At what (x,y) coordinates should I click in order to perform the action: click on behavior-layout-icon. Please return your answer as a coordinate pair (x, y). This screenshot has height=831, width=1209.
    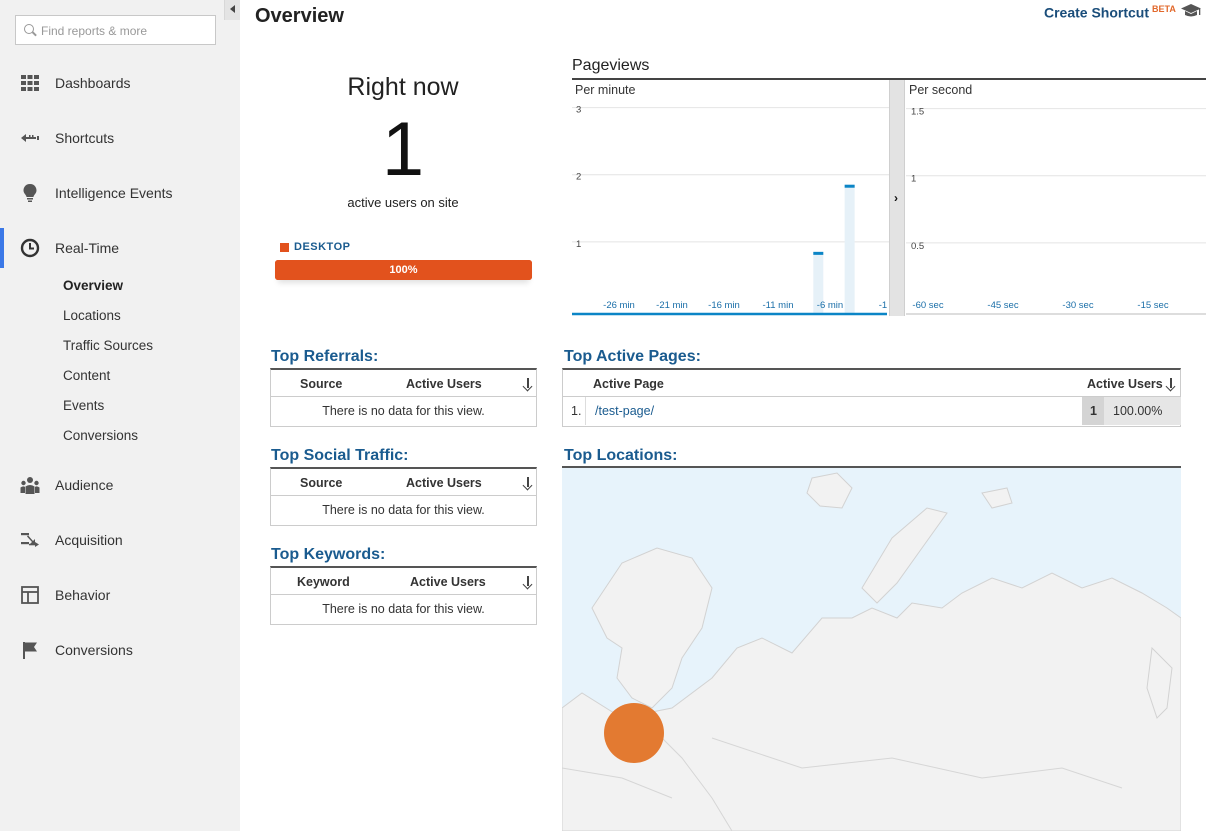
    Looking at the image, I should click on (30, 595).